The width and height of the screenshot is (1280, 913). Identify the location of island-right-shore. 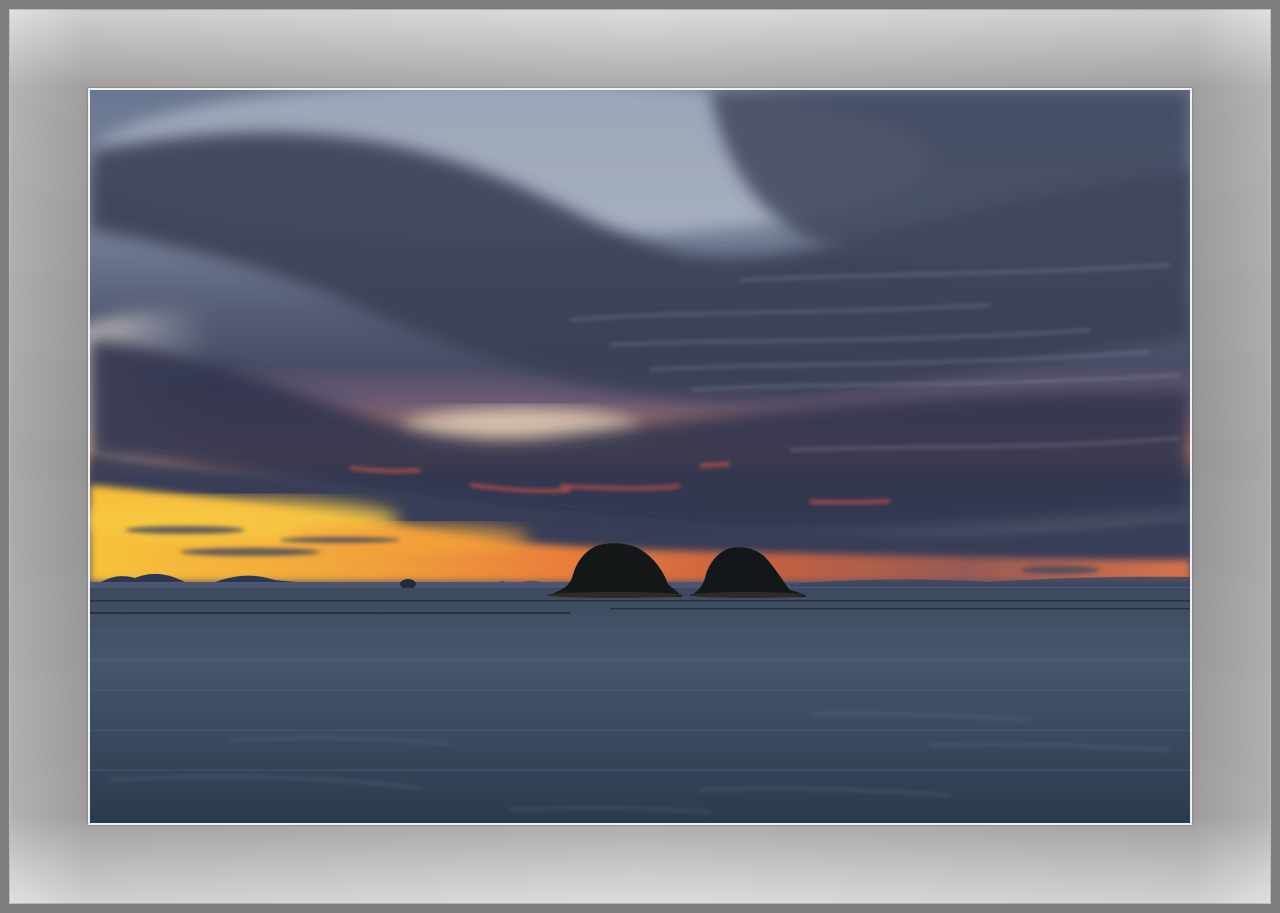
(748, 595).